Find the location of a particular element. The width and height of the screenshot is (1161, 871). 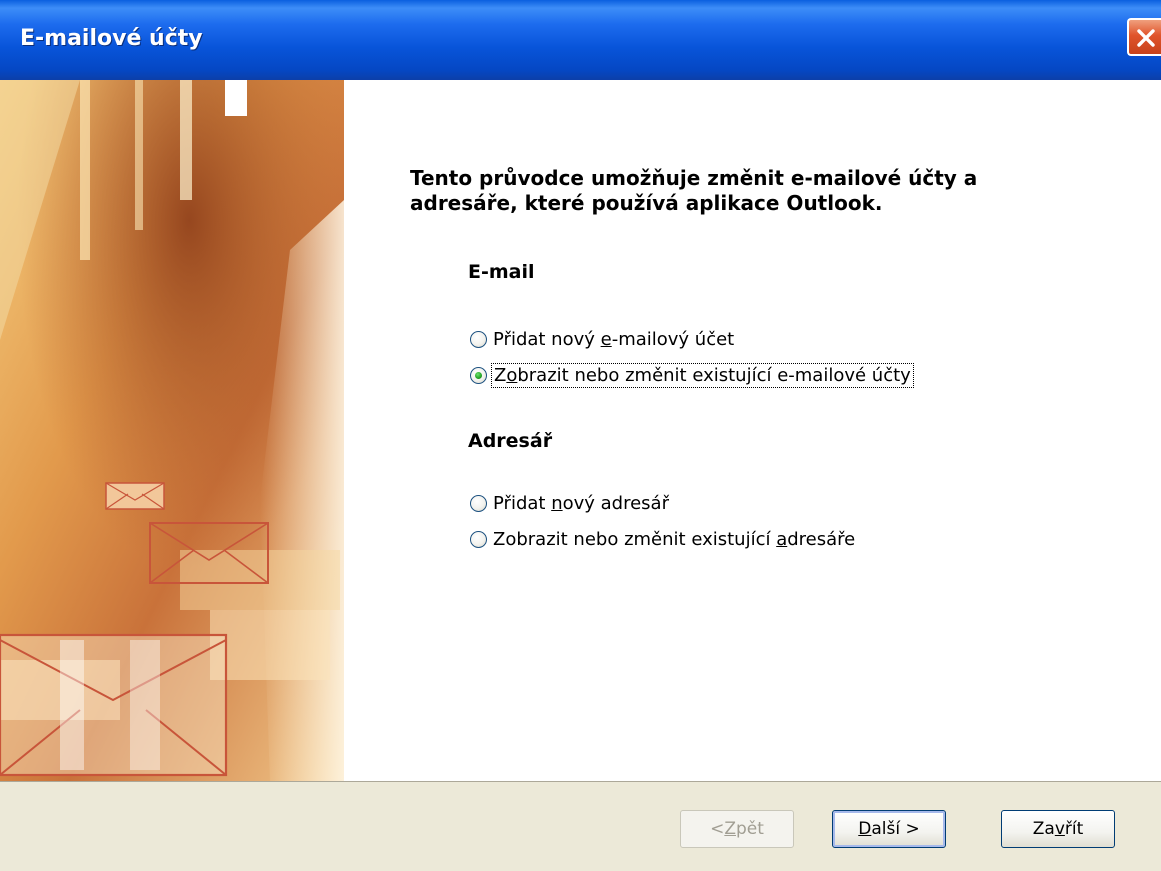

back-button: < Zpět is located at coordinates (737, 829).